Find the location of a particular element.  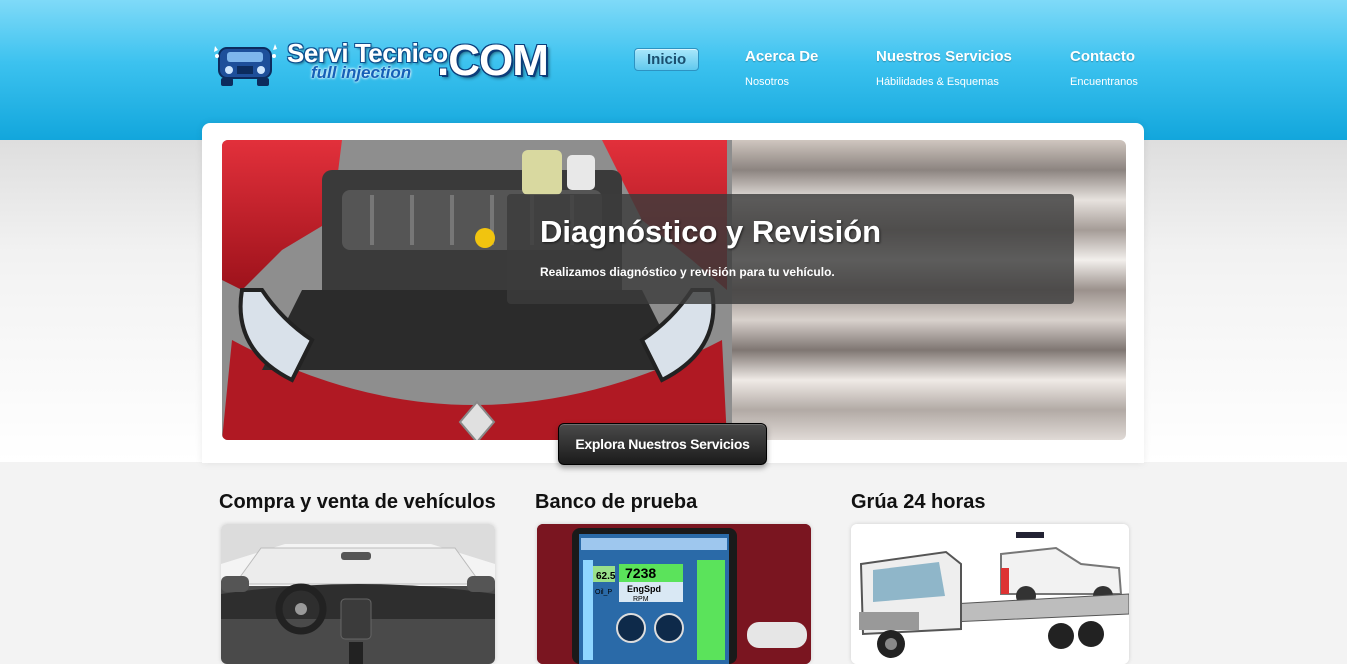

car-logo-icon is located at coordinates (245, 65).